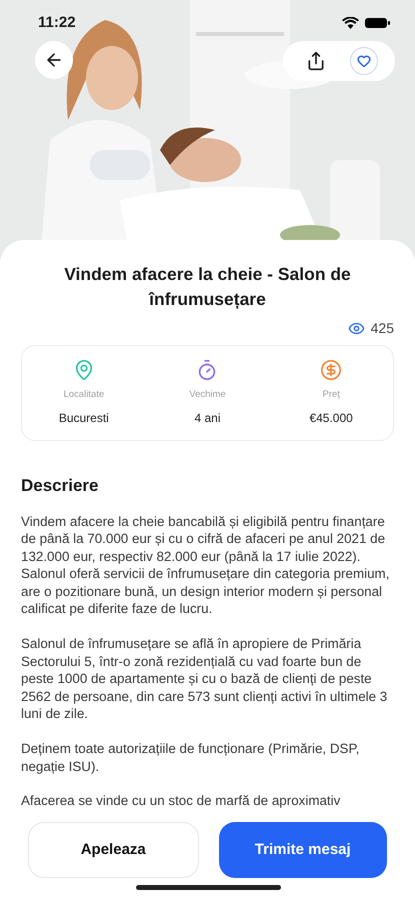  What do you see at coordinates (190, 758) in the screenshot?
I see `description-paragraph: Deținem toate autorizațiile de funcționare (Primărie, DSP, negație ISU).` at bounding box center [190, 758].